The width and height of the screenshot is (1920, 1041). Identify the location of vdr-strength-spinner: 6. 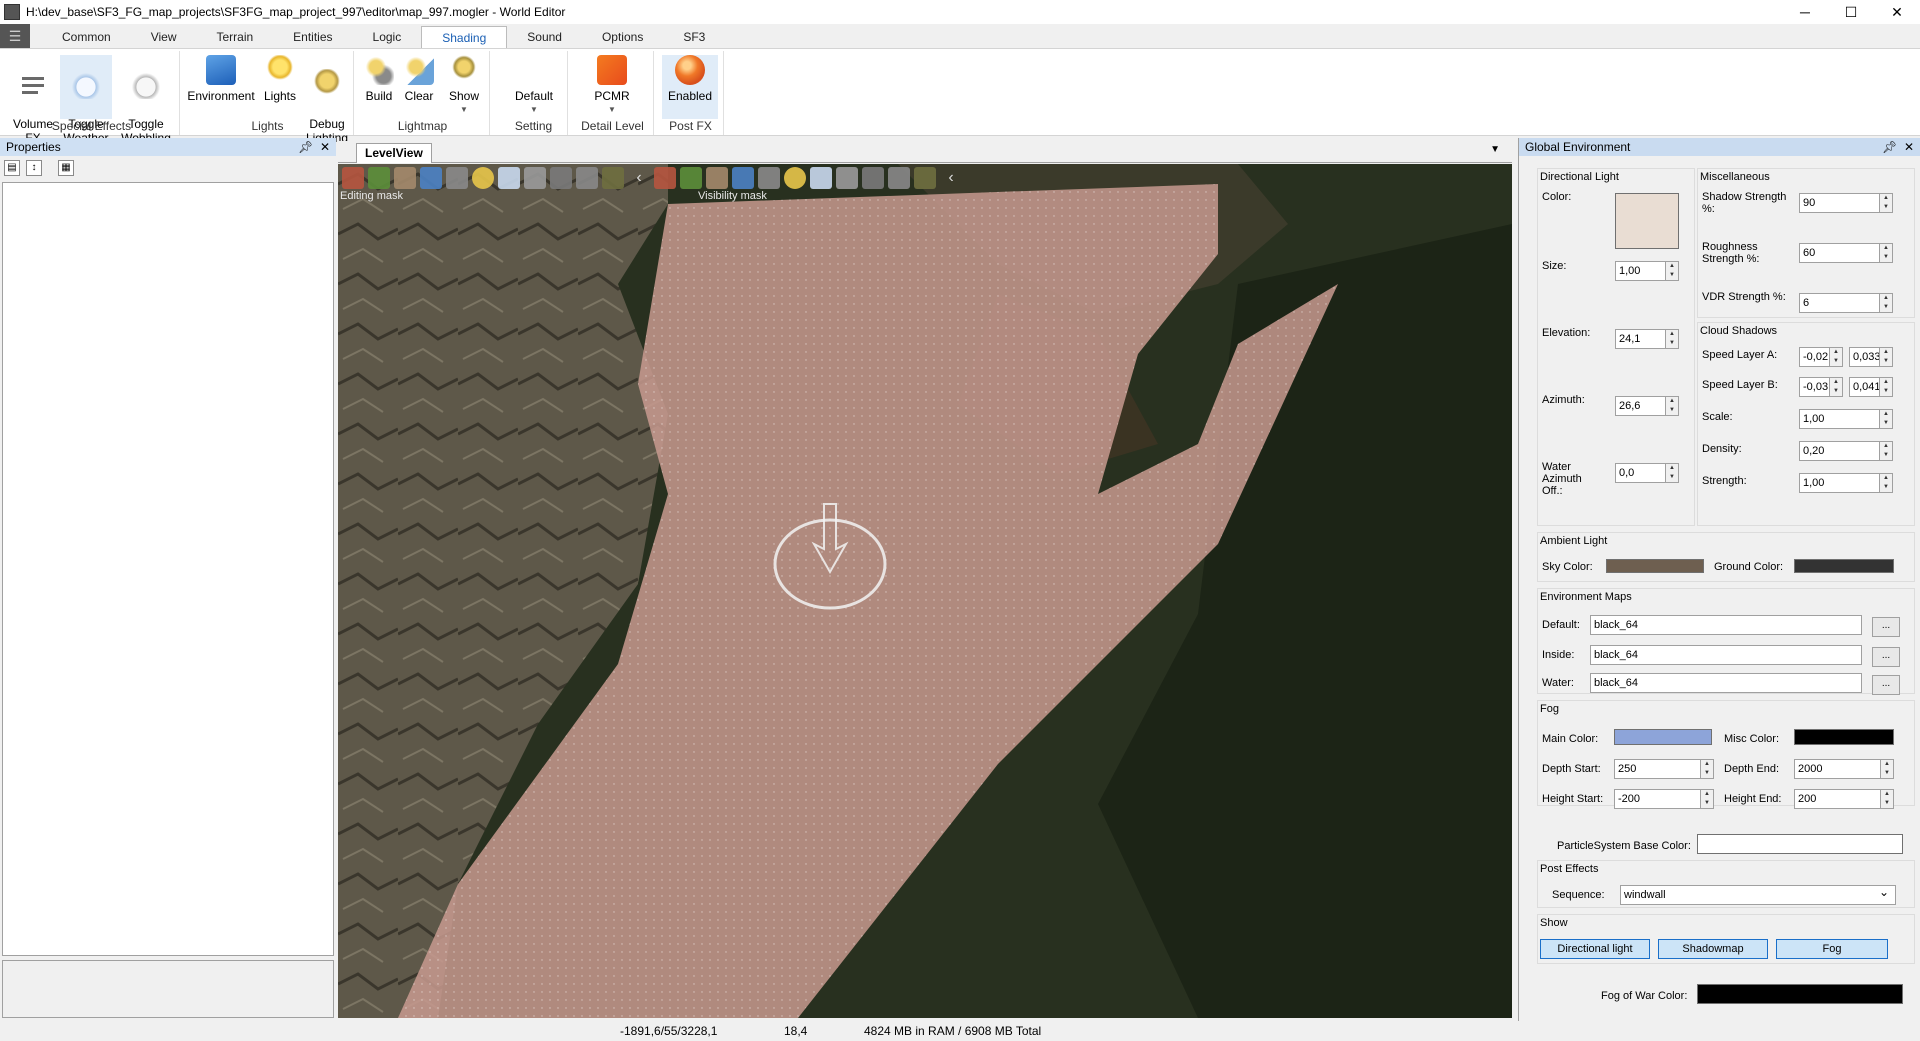
(1846, 303).